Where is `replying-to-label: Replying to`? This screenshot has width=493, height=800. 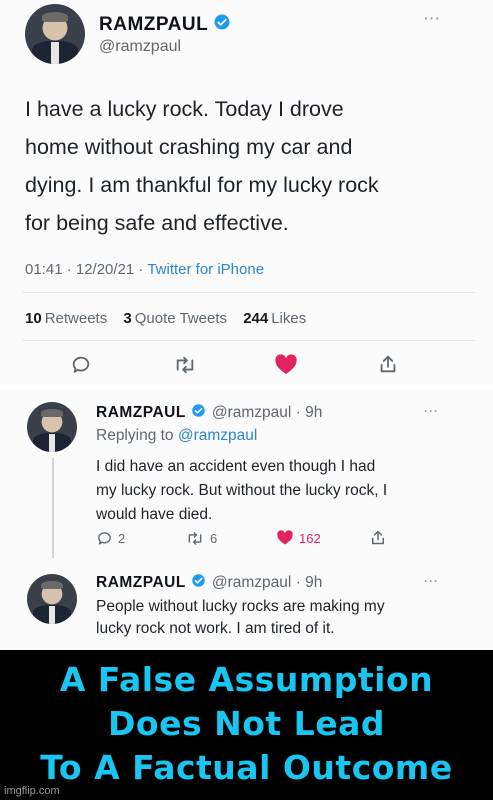 replying-to-label: Replying to is located at coordinates (137, 435).